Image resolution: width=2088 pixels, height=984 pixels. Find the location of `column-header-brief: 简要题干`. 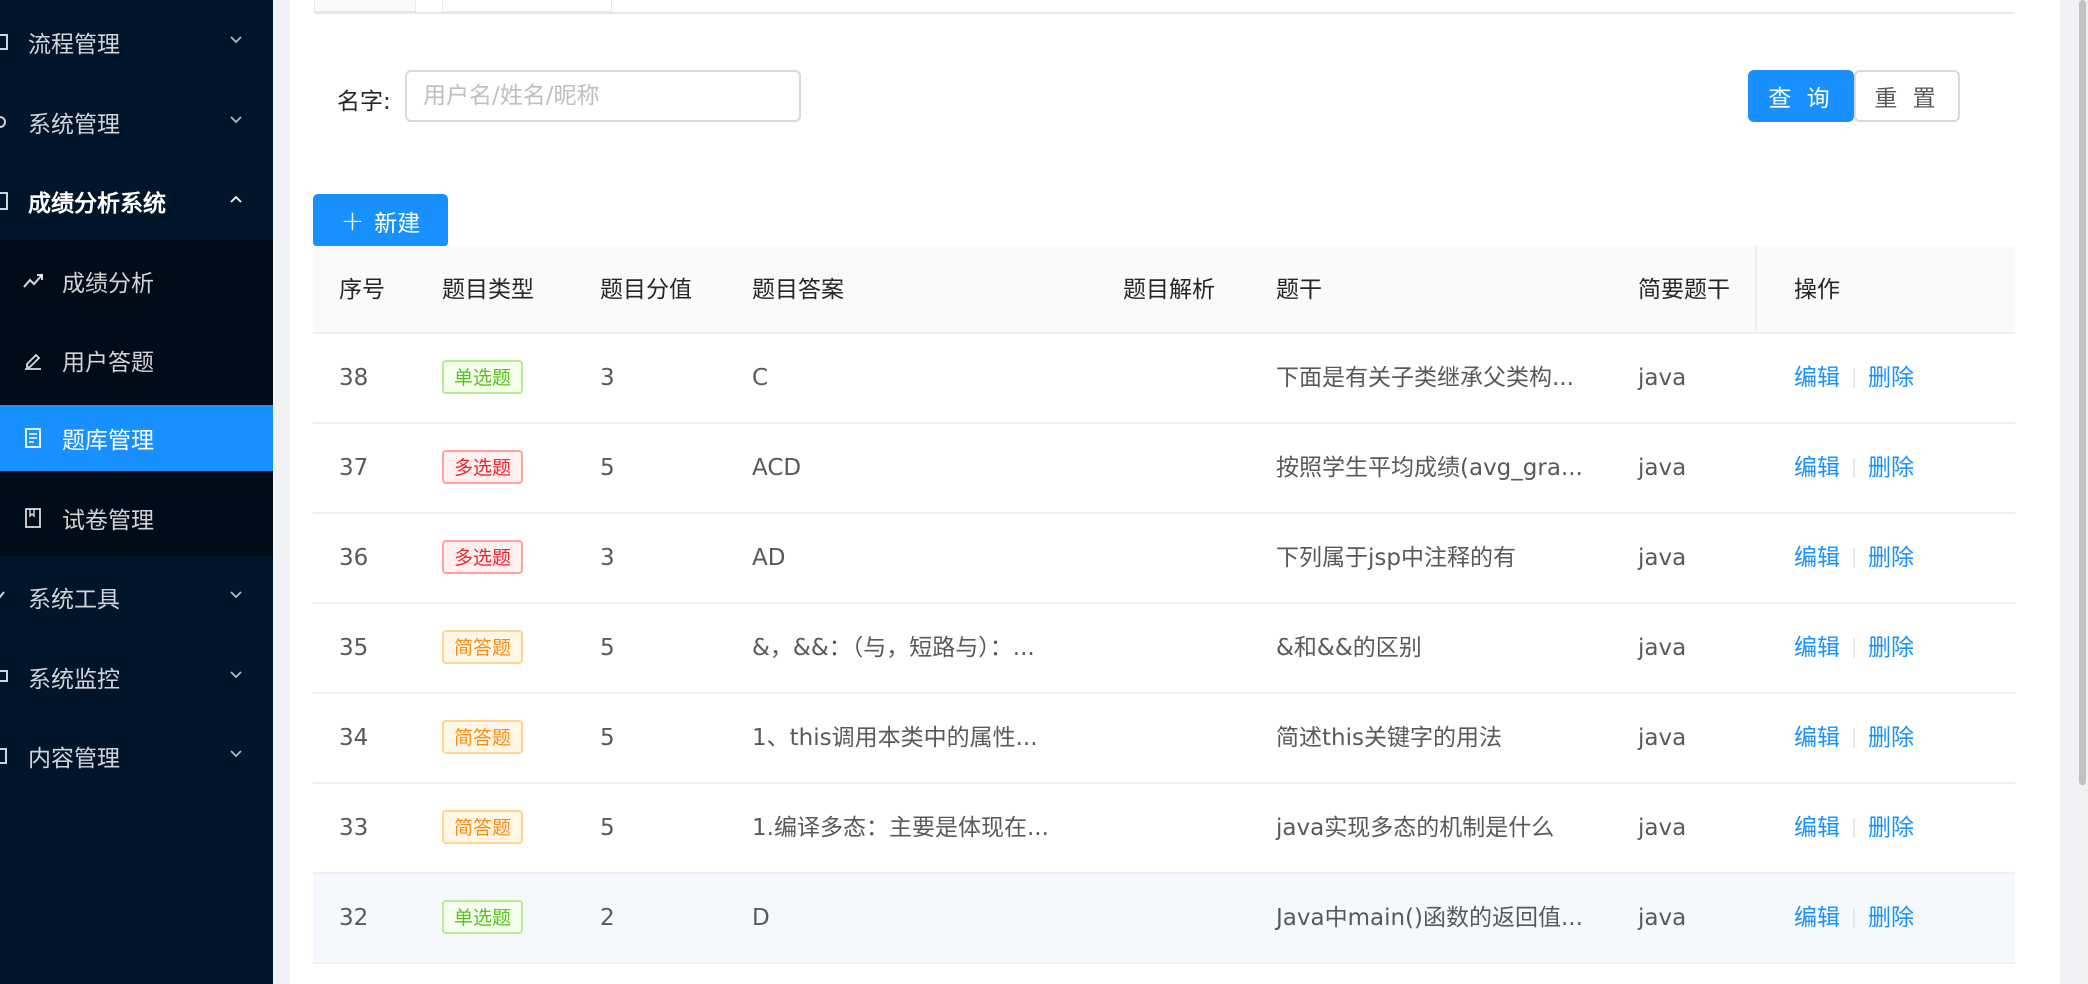

column-header-brief: 简要题干 is located at coordinates (1684, 290).